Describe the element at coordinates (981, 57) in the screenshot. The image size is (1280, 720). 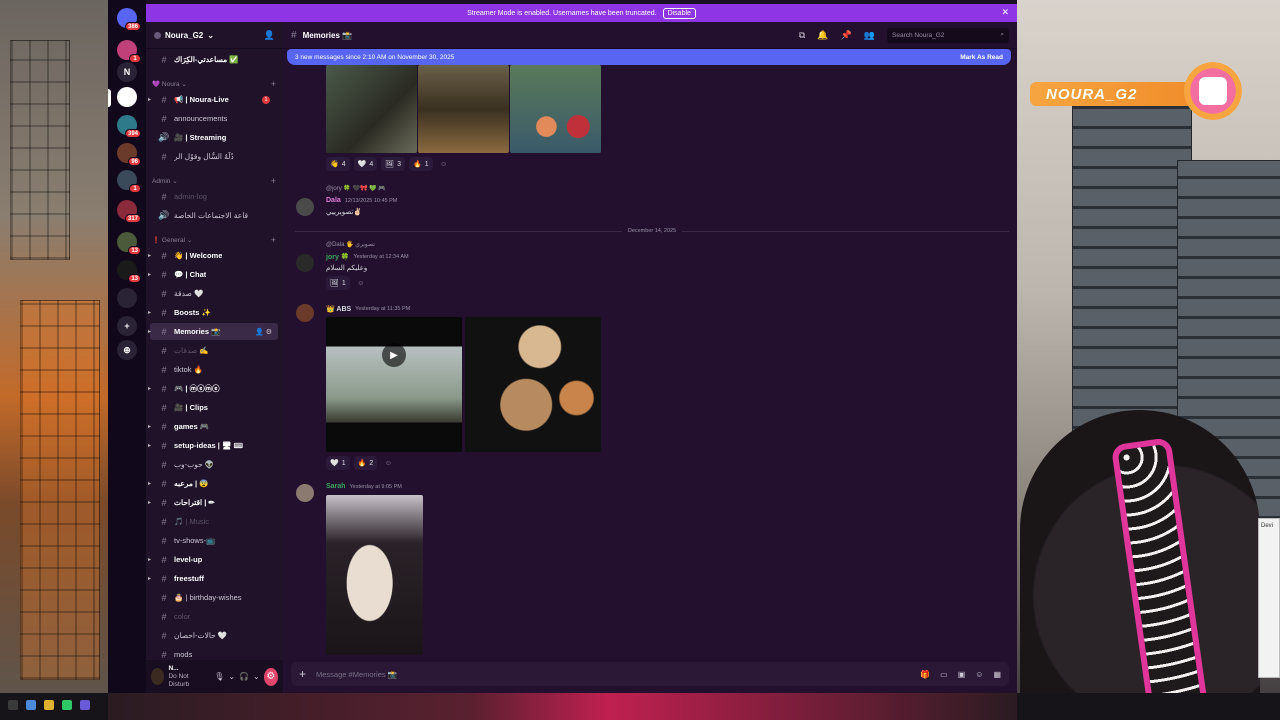
I see `mark-as-read-button: Mark As Read` at that location.